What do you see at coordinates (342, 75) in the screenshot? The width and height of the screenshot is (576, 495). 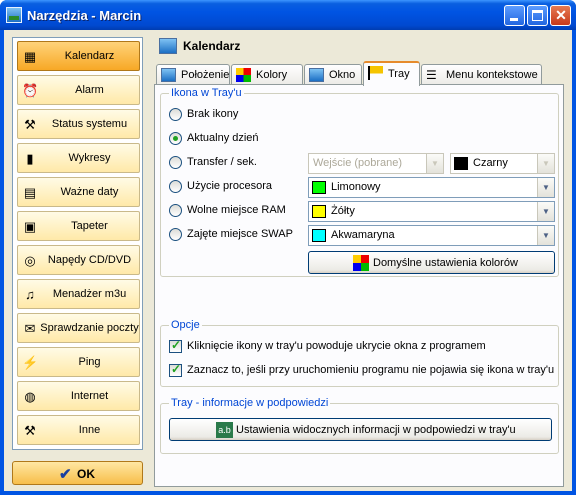 I see `tab-label: Okno` at bounding box center [342, 75].